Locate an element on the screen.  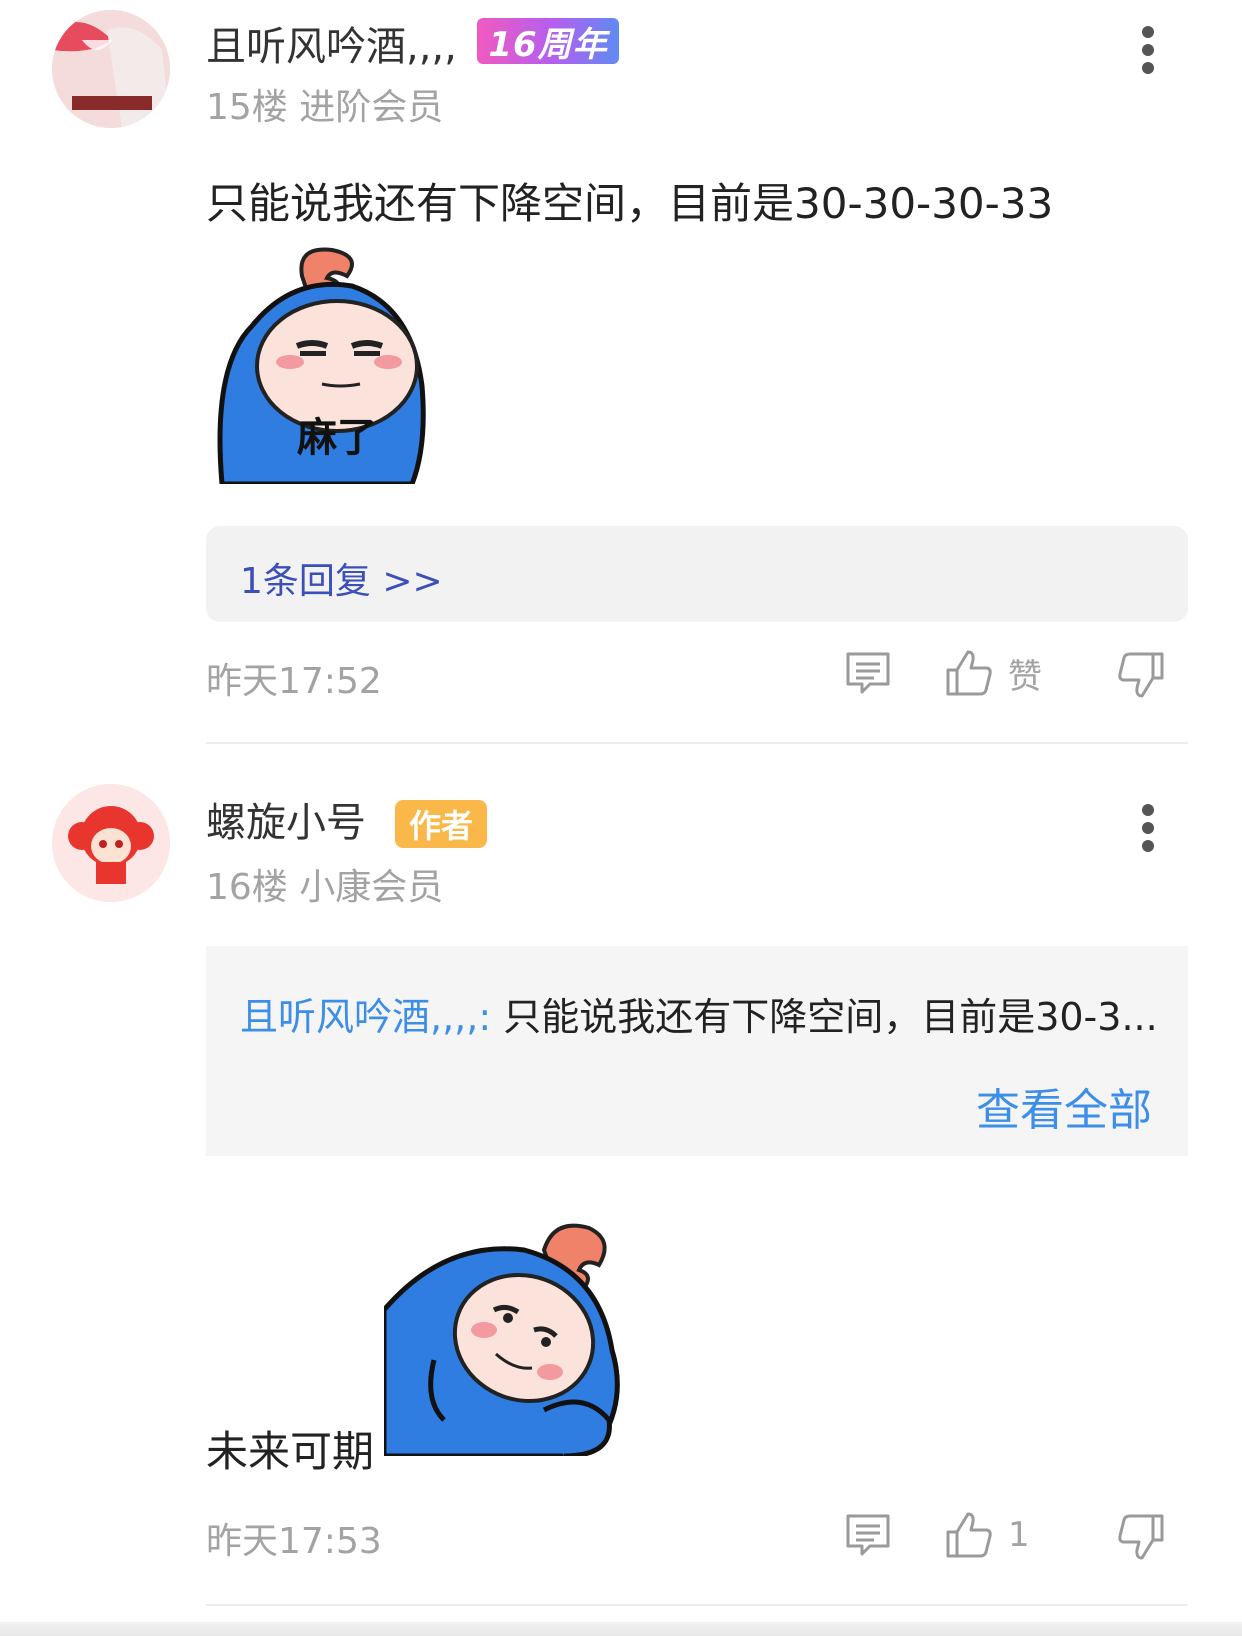
post-time: 昨天17:53 is located at coordinates (294, 1541).